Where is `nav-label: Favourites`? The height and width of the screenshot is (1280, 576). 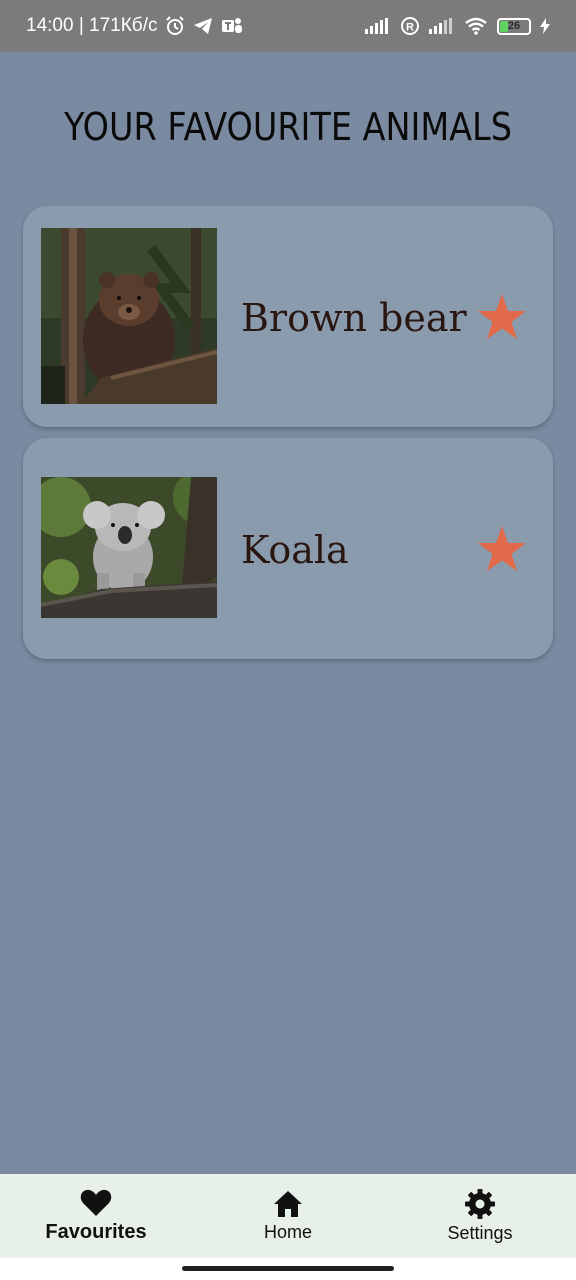
nav-label: Favourites is located at coordinates (96, 1231).